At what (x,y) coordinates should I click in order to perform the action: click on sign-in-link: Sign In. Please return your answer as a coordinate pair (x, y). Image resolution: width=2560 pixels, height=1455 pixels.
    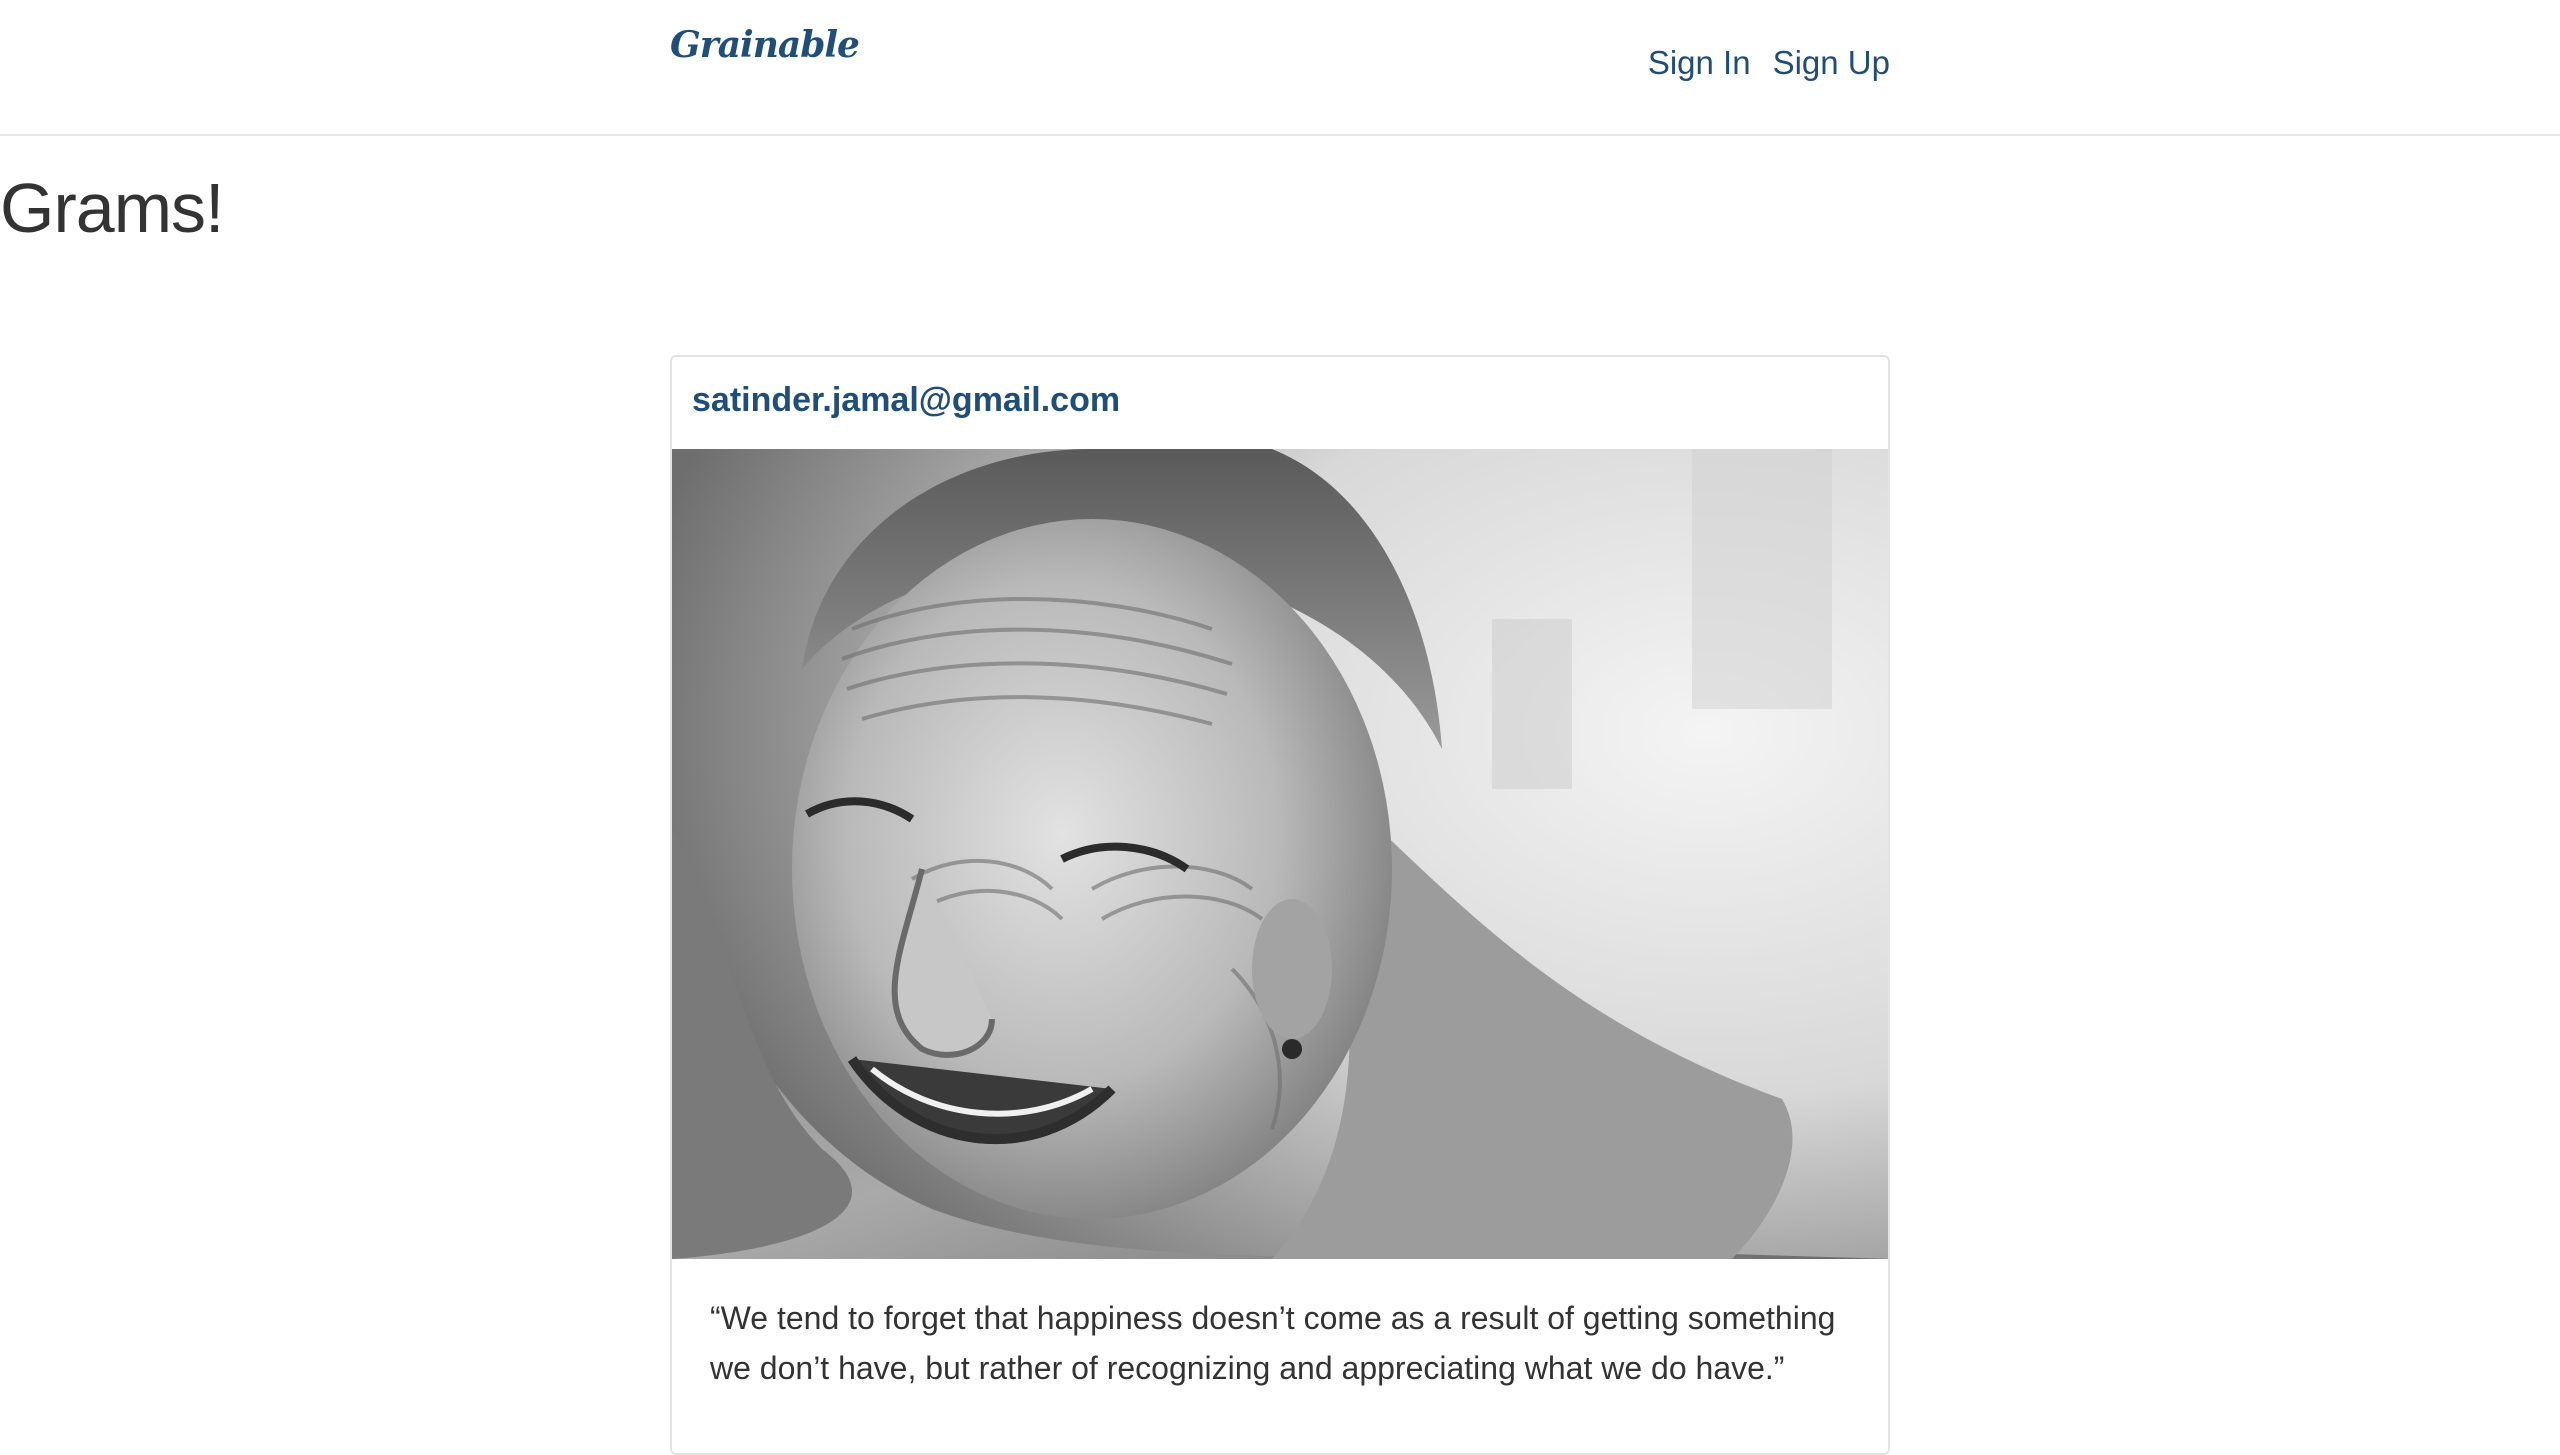
    Looking at the image, I should click on (1699, 63).